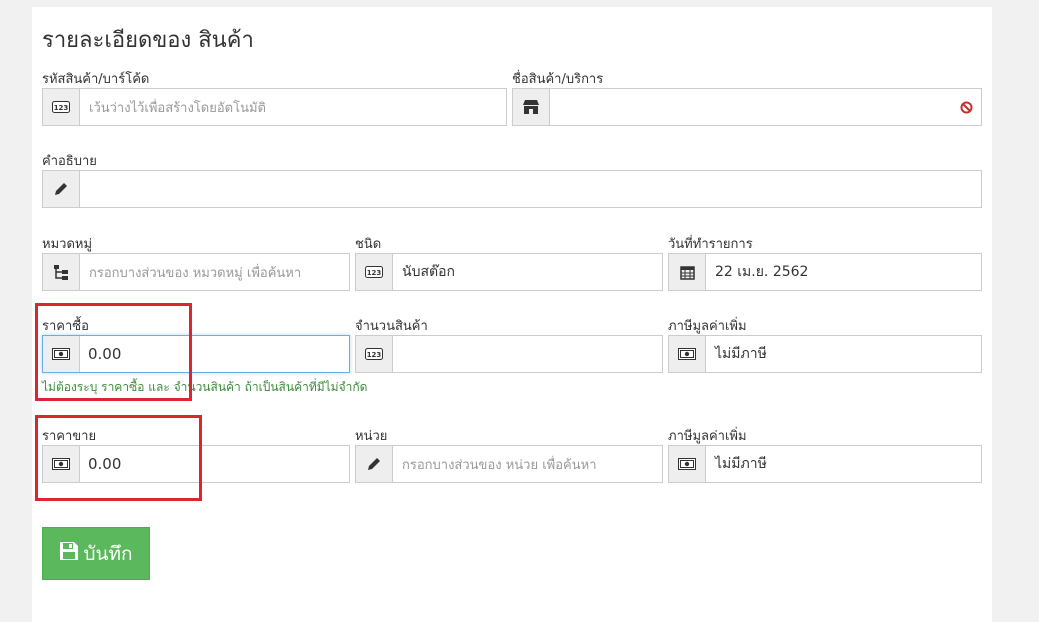 This screenshot has height=622, width=1039. Describe the element at coordinates (530, 189) in the screenshot. I see `description-value` at that location.